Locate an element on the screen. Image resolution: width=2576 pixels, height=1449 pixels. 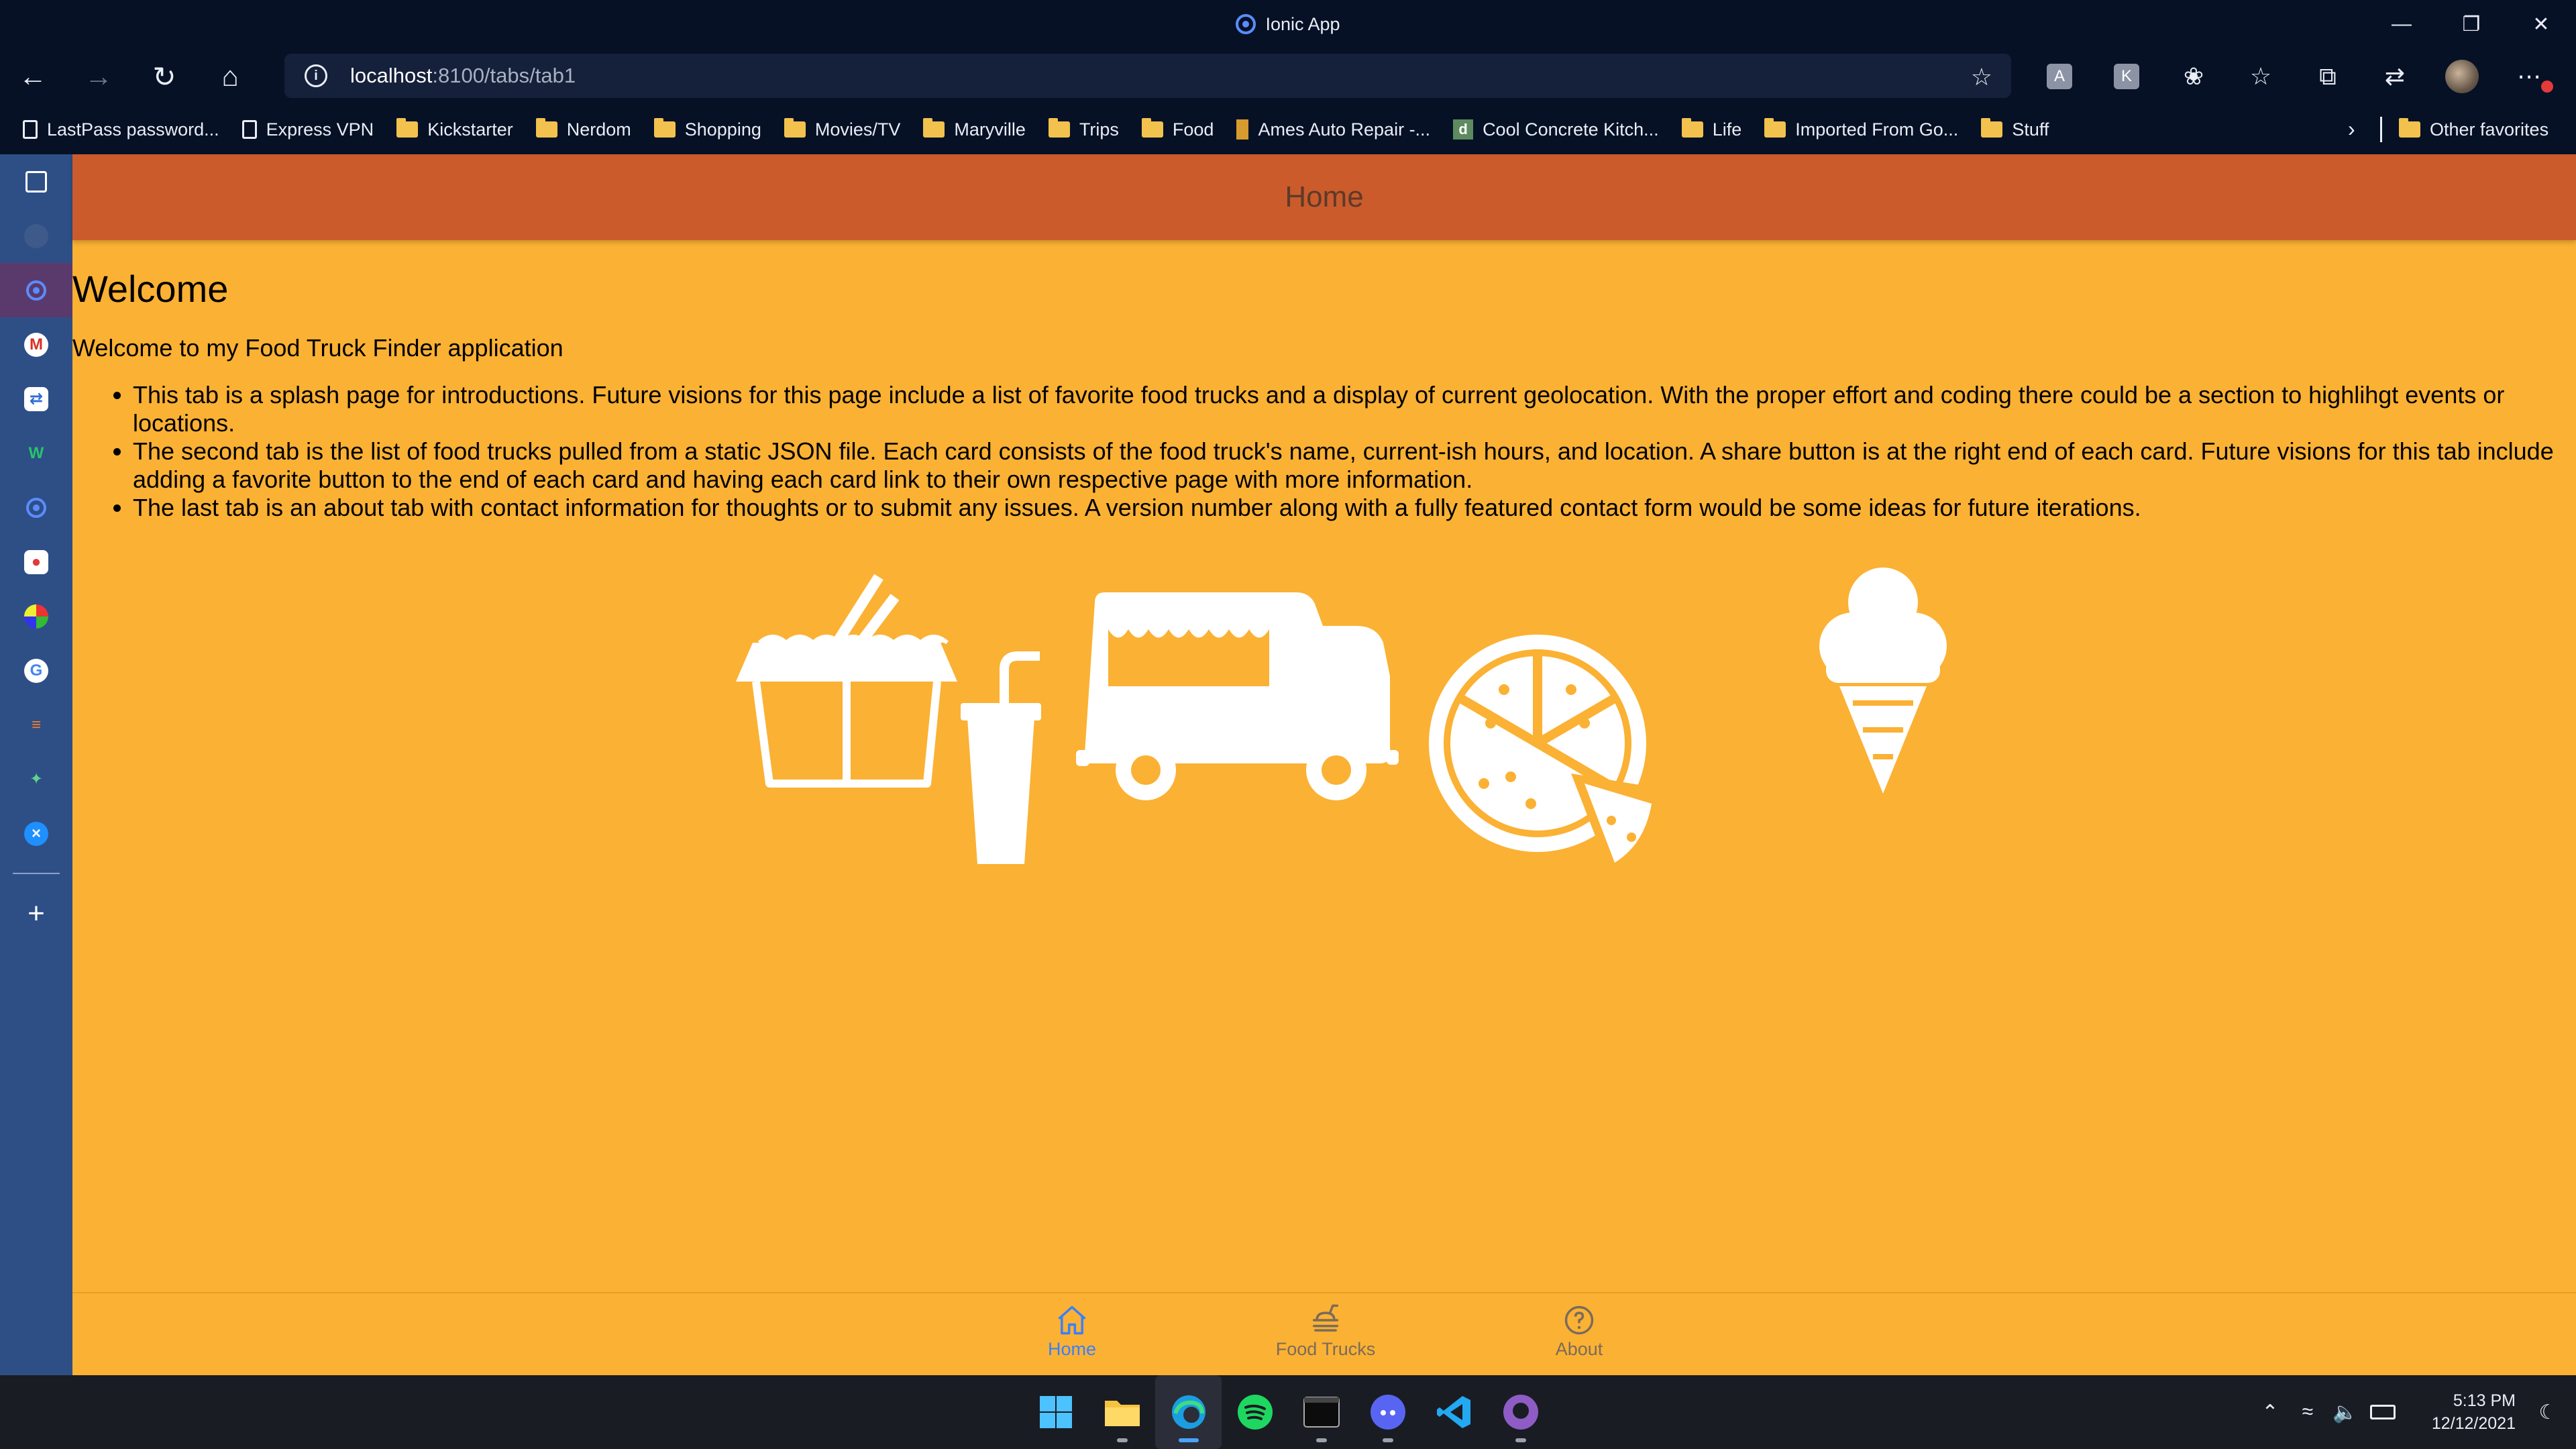
taskbar-apps is located at coordinates (1288, 1412).